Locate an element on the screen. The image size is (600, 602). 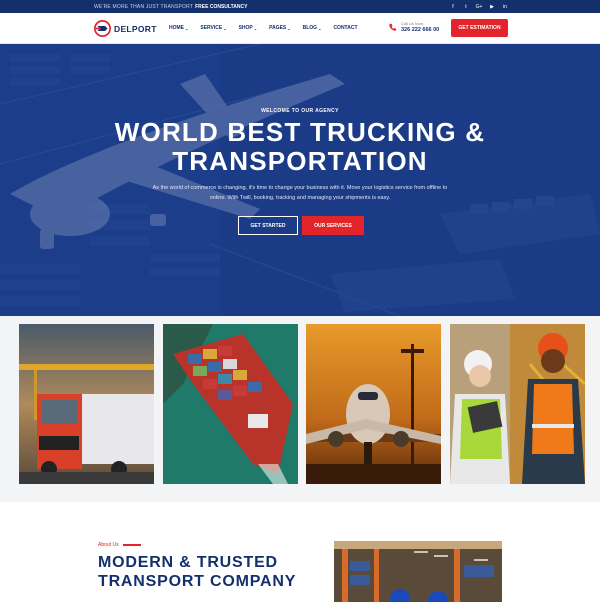
logo-text: DELPORT is located at coordinates (135, 28).